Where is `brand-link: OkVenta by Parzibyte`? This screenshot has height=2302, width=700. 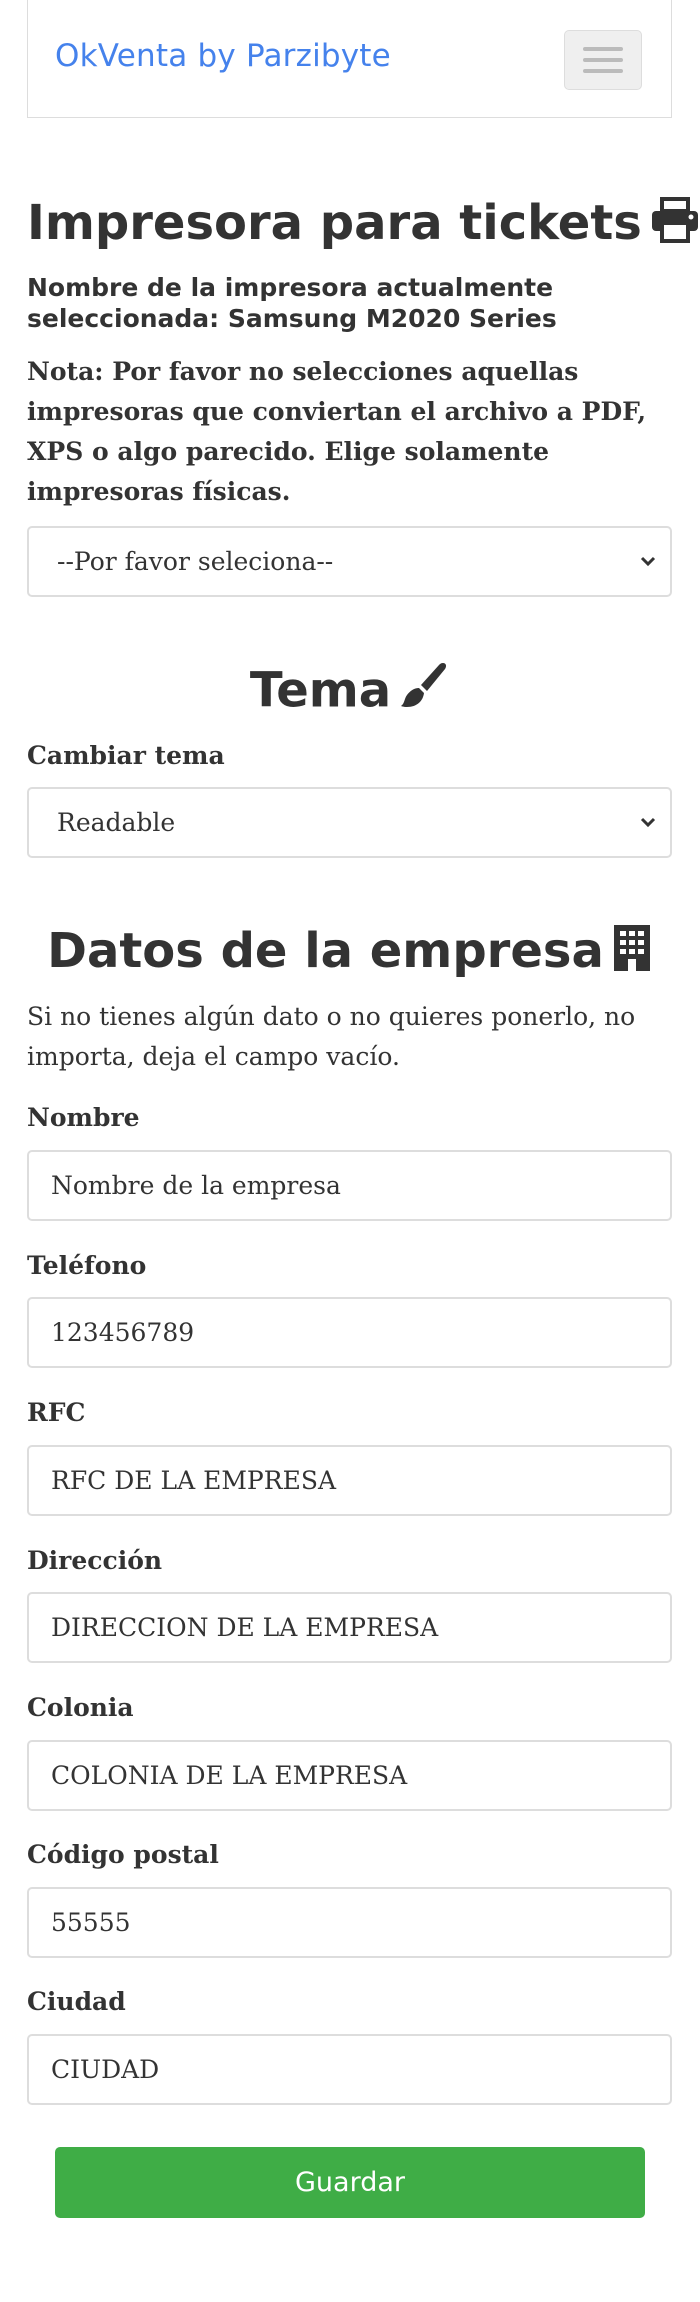
brand-link: OkVenta by Parzibyte is located at coordinates (223, 56).